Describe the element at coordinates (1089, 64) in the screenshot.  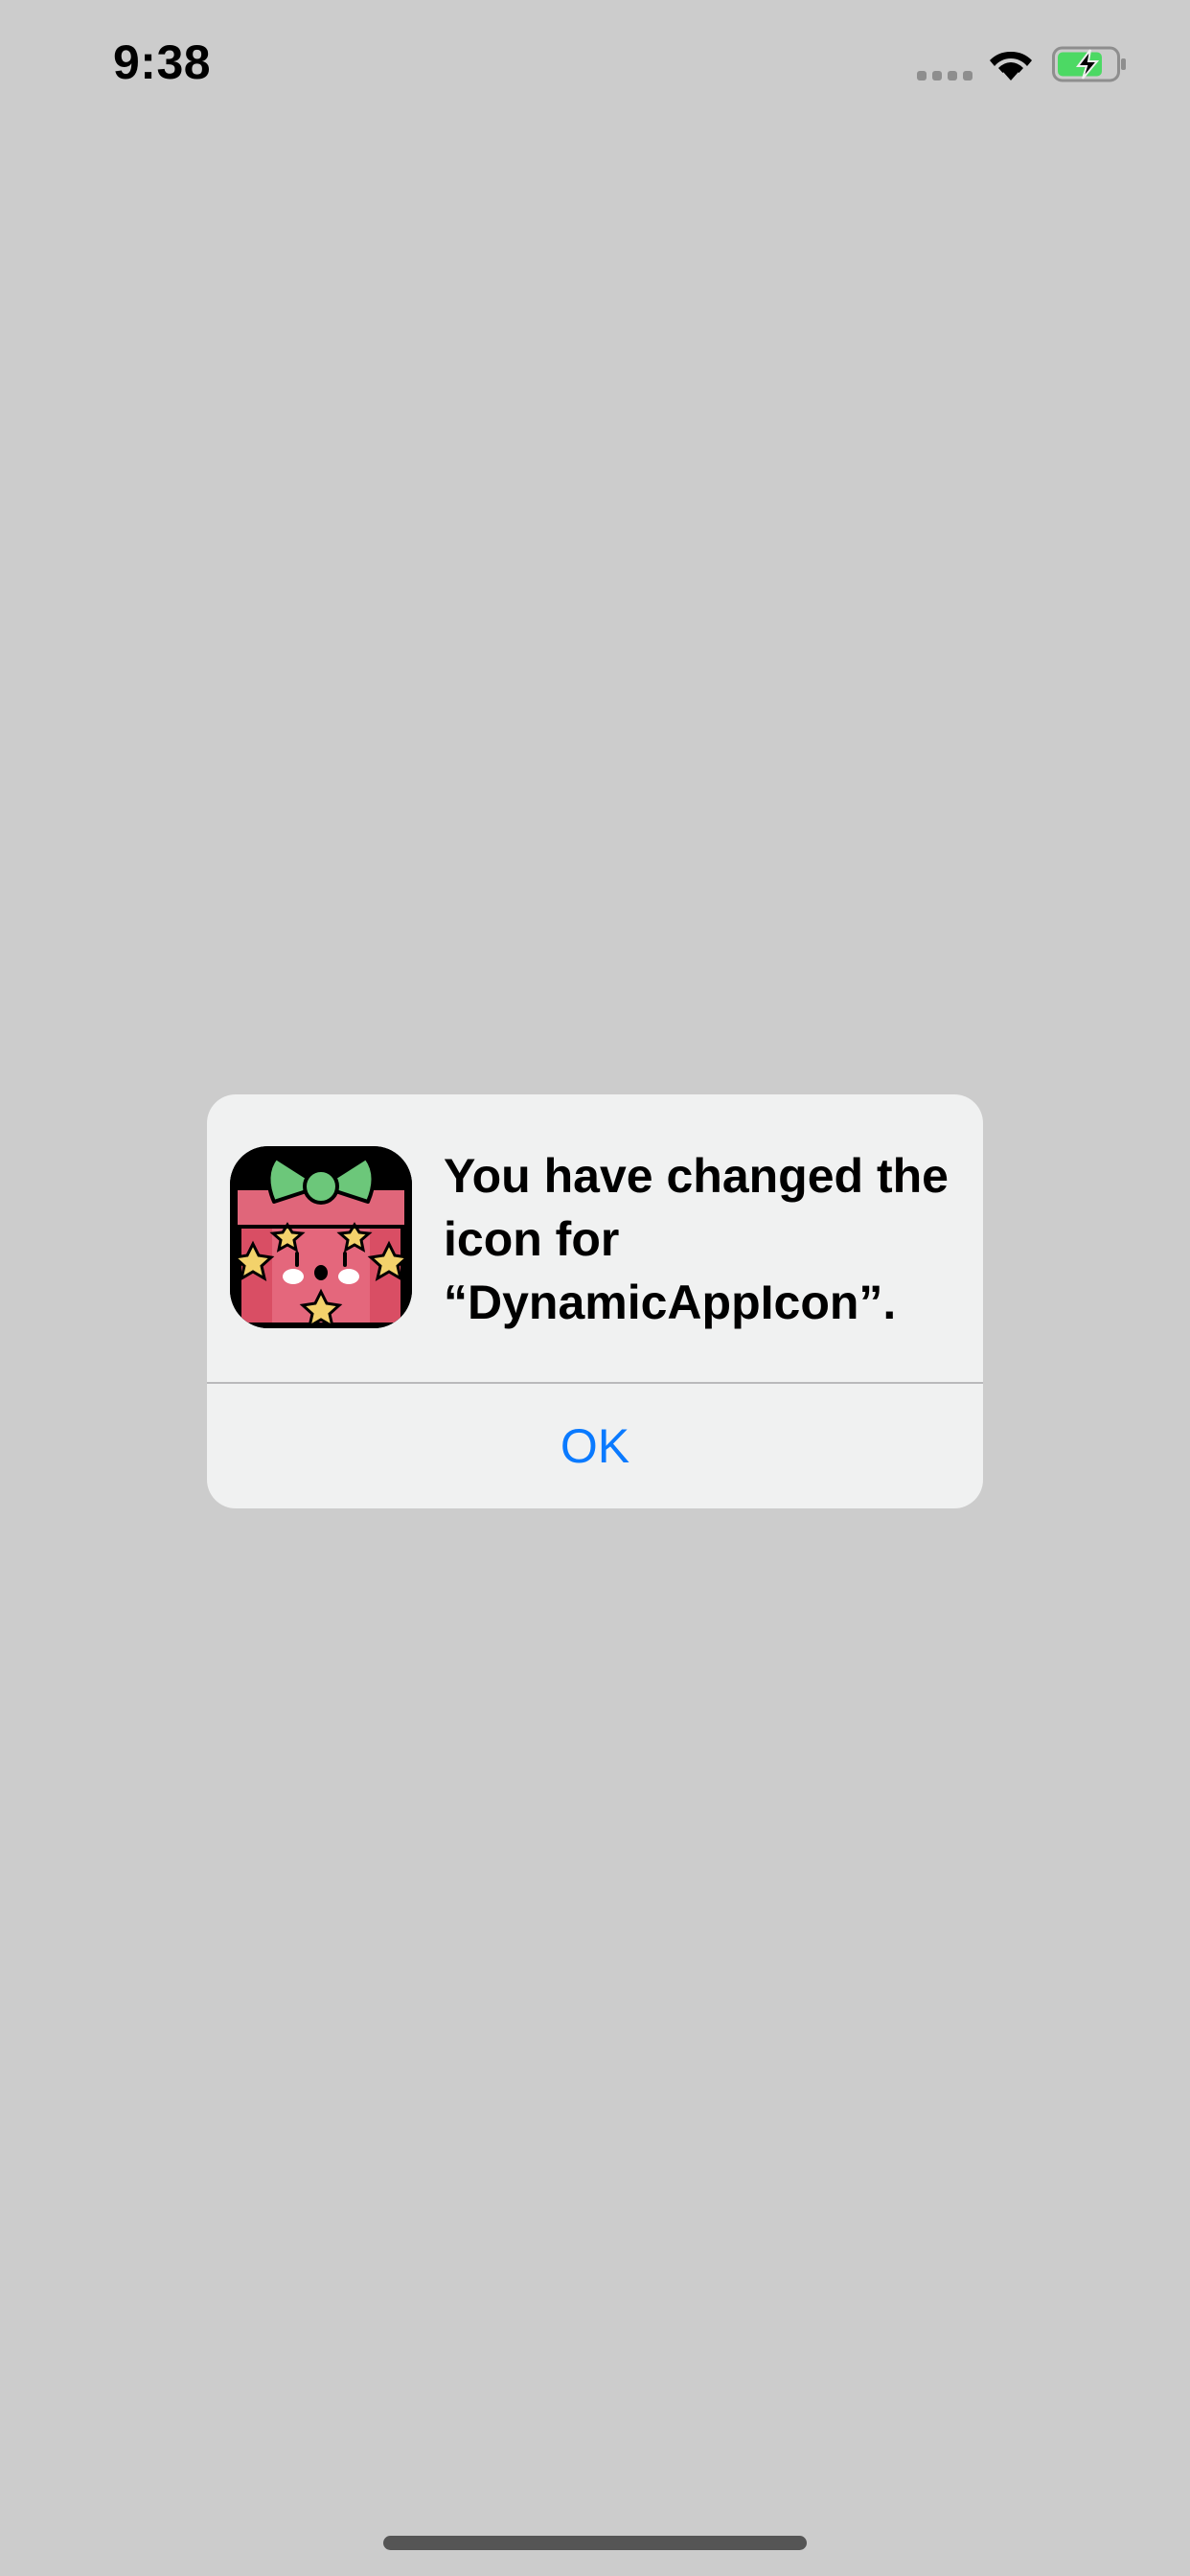
I see `battery-charging-icon` at that location.